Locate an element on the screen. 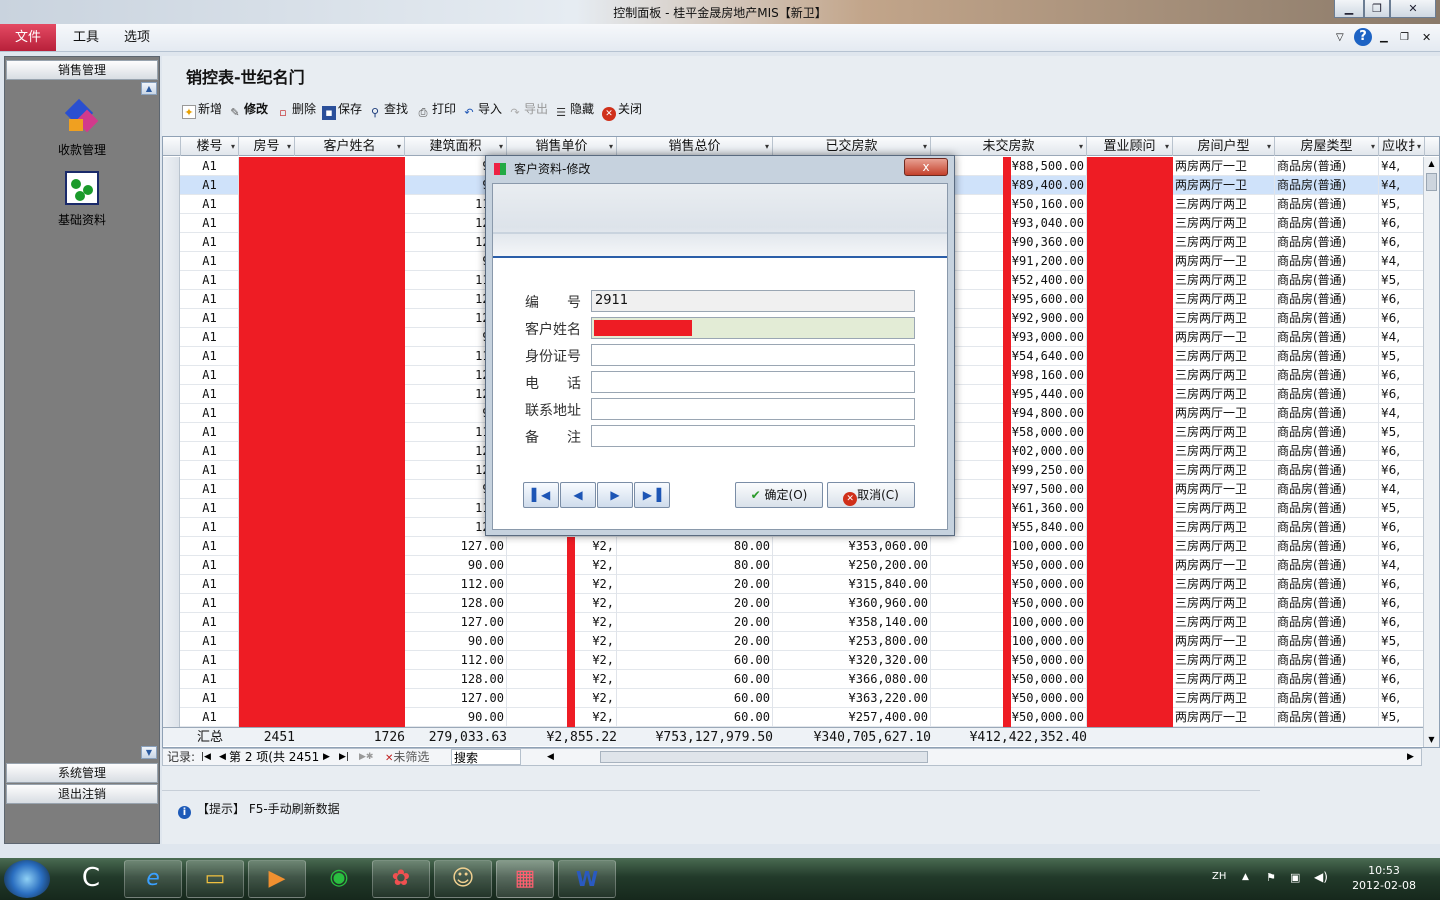  users-icon: ☺ is located at coordinates (463, 879).